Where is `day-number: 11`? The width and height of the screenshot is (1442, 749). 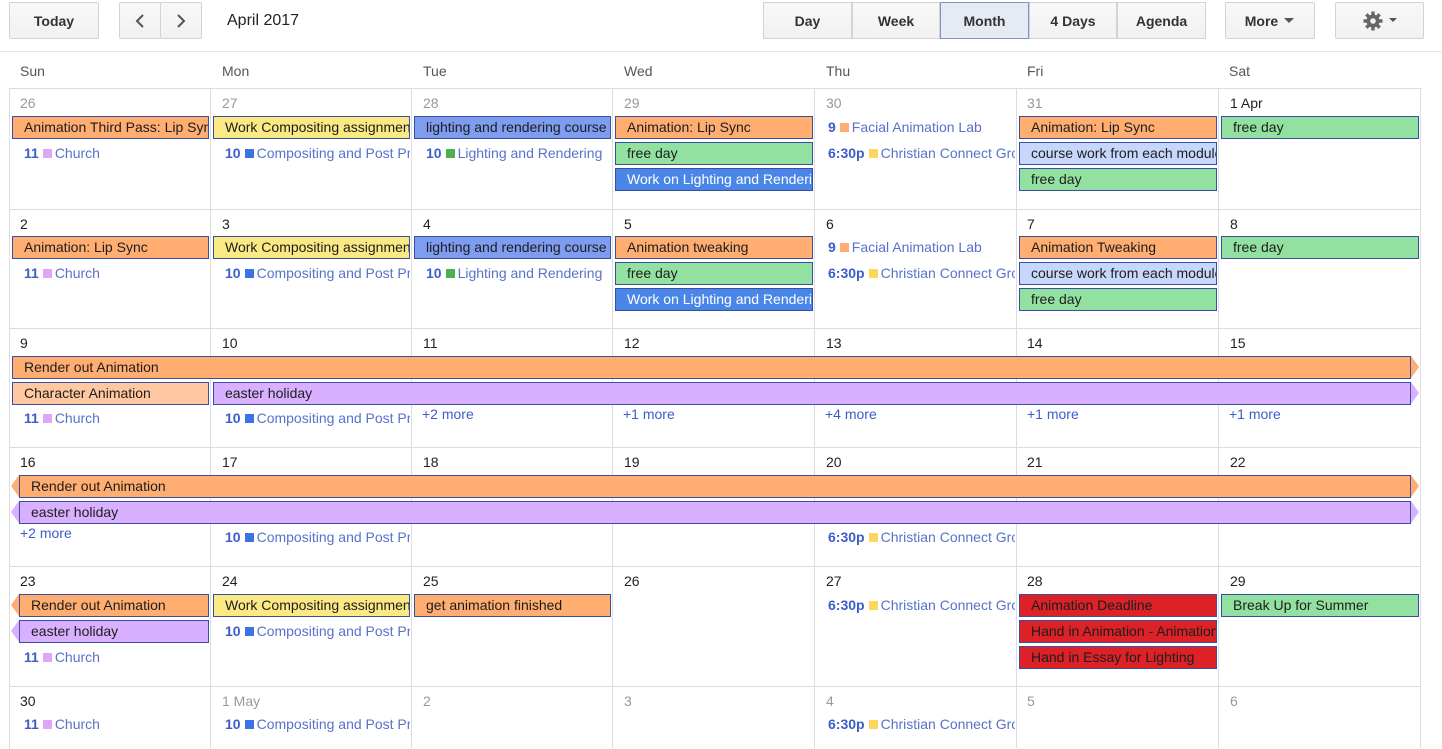 day-number: 11 is located at coordinates (430, 343).